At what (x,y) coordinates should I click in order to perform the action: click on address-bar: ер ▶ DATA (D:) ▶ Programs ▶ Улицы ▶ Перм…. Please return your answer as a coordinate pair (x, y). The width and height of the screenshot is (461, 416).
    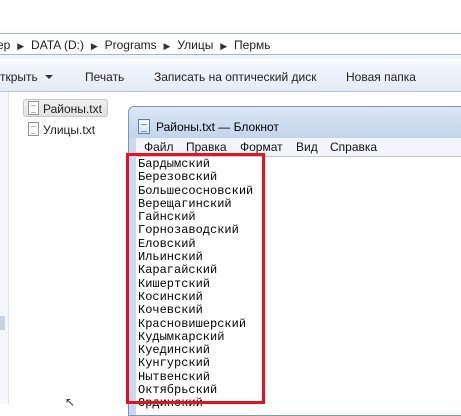
    Looking at the image, I should click on (230, 44).